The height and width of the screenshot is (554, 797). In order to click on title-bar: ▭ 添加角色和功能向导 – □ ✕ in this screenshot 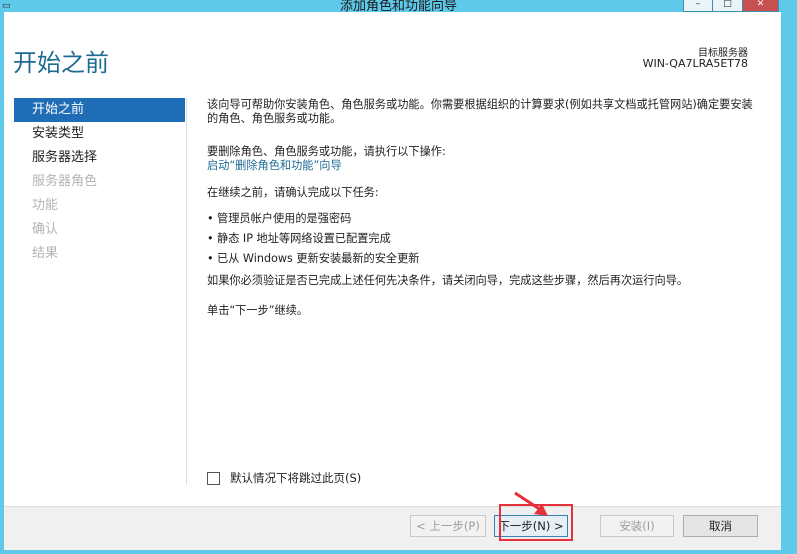, I will do `click(398, 7)`.